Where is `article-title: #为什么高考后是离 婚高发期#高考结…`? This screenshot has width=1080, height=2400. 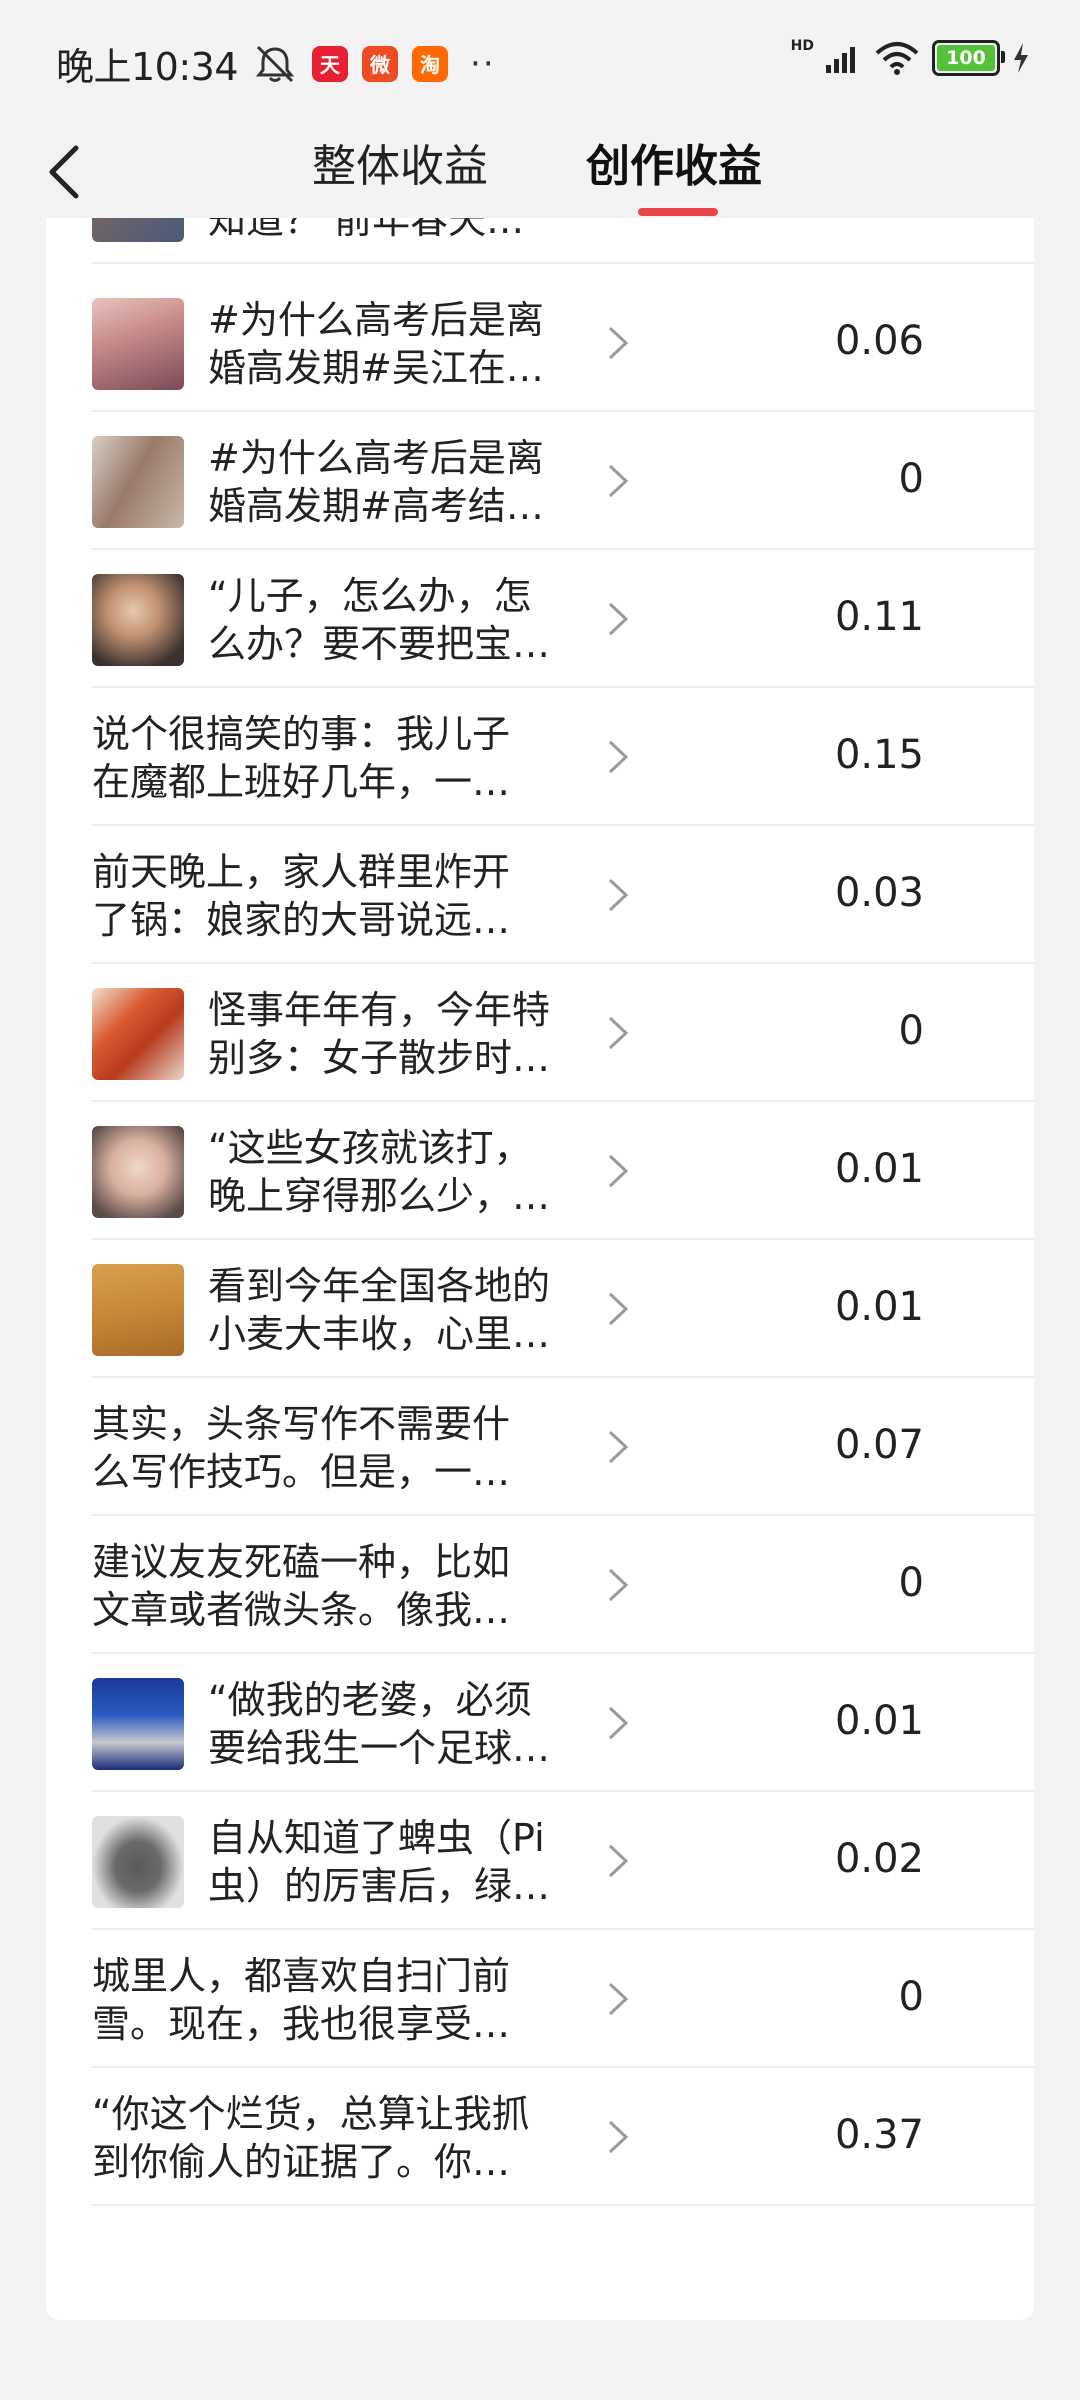
article-title: #为什么高考后是离 婚高发期#高考结… is located at coordinates (376, 482).